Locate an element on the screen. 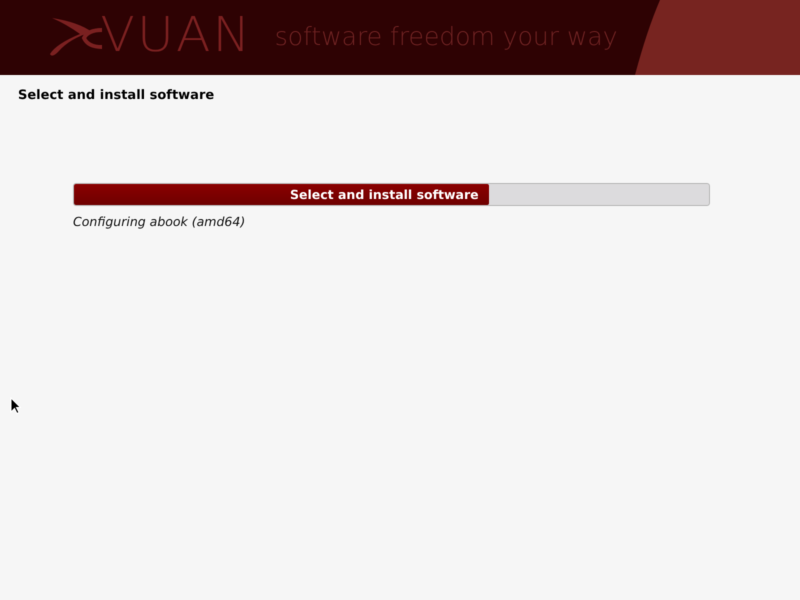 This screenshot has width=800, height=600. logo-text: VUAN is located at coordinates (176, 34).